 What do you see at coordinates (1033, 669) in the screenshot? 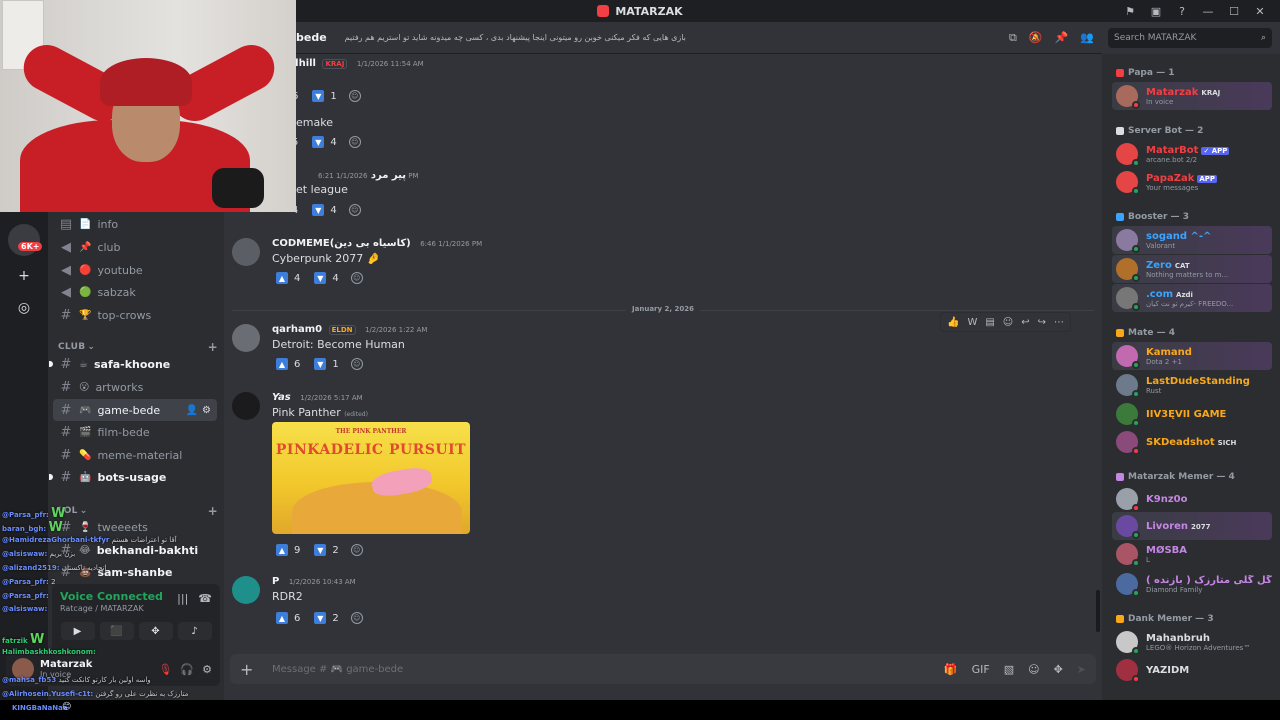
I see `emoji-icon: ☺` at bounding box center [1033, 669].